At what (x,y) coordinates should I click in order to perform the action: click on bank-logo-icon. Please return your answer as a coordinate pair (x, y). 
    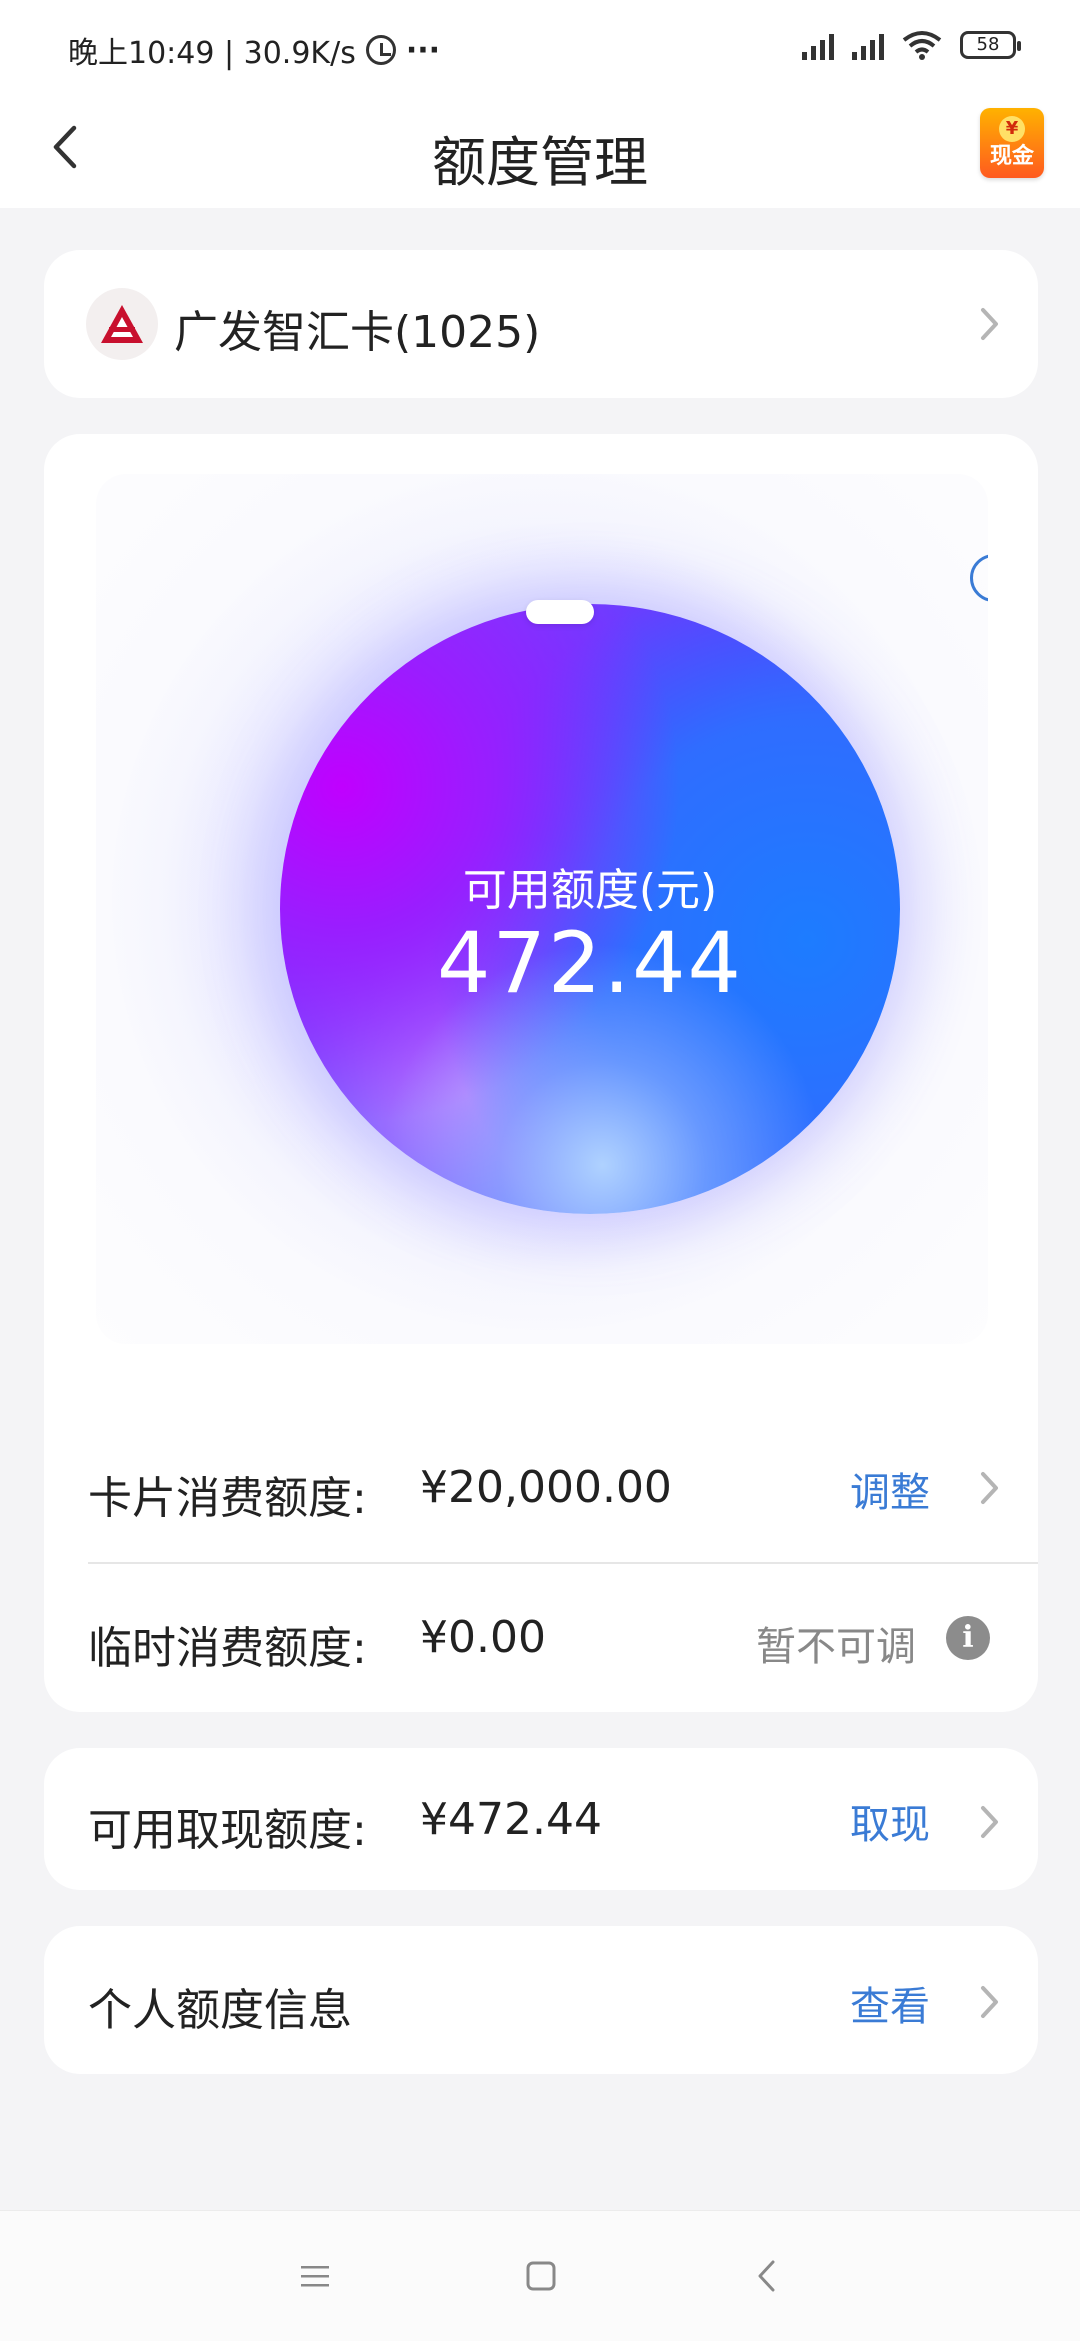
    Looking at the image, I should click on (122, 324).